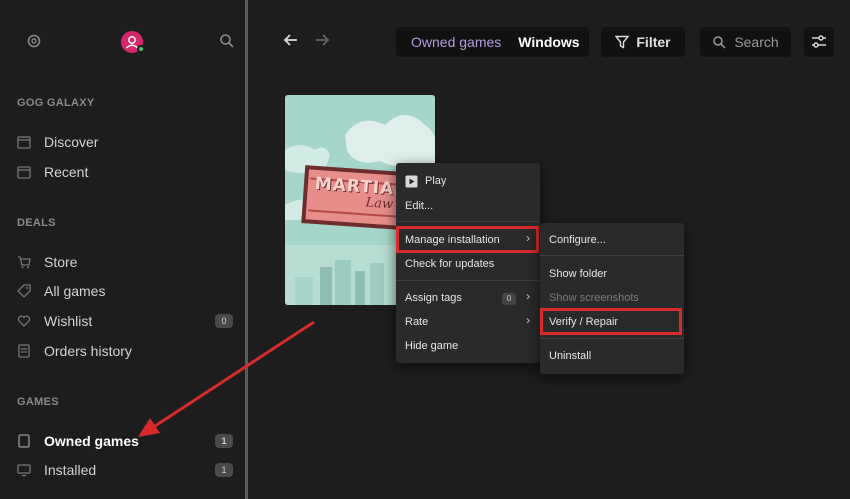  What do you see at coordinates (467, 239) in the screenshot?
I see `highlight-manage-installation` at bounding box center [467, 239].